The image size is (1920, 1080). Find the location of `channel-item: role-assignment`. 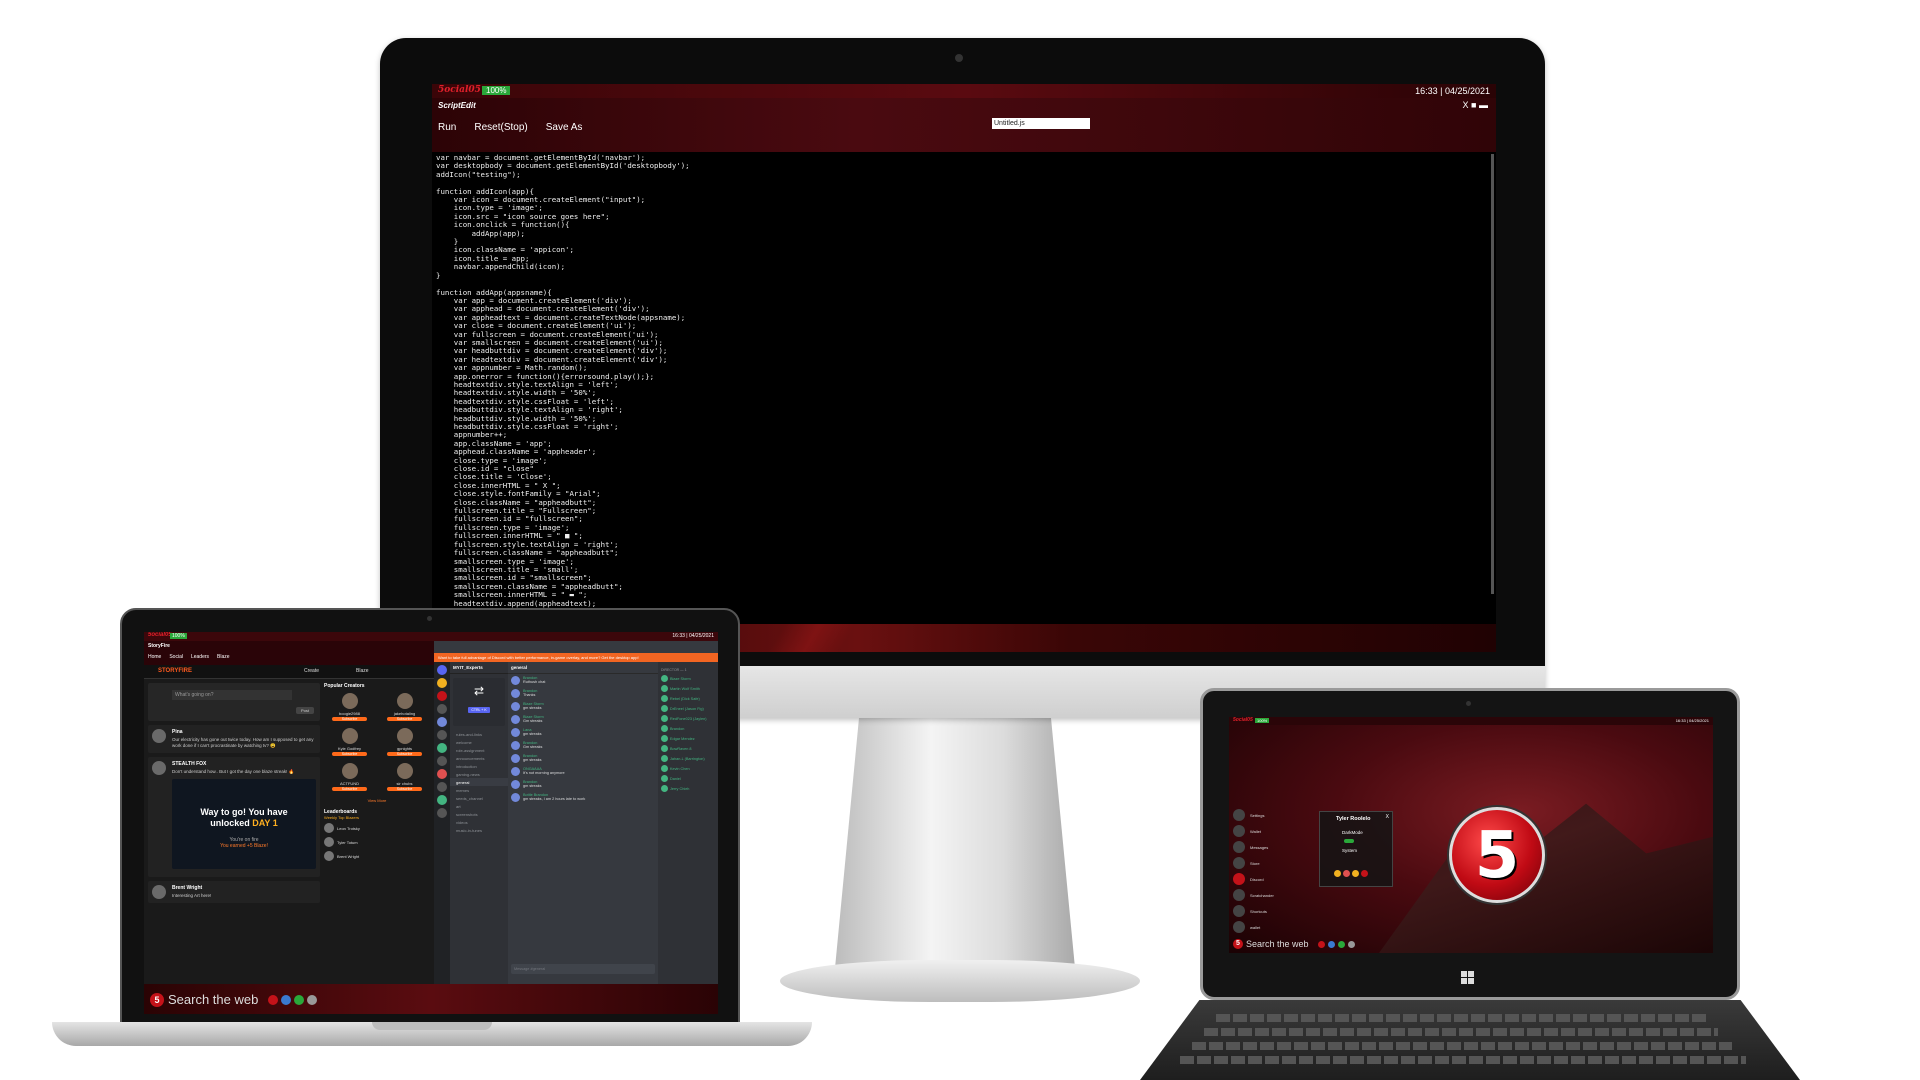

channel-item: role-assignment is located at coordinates (479, 750).